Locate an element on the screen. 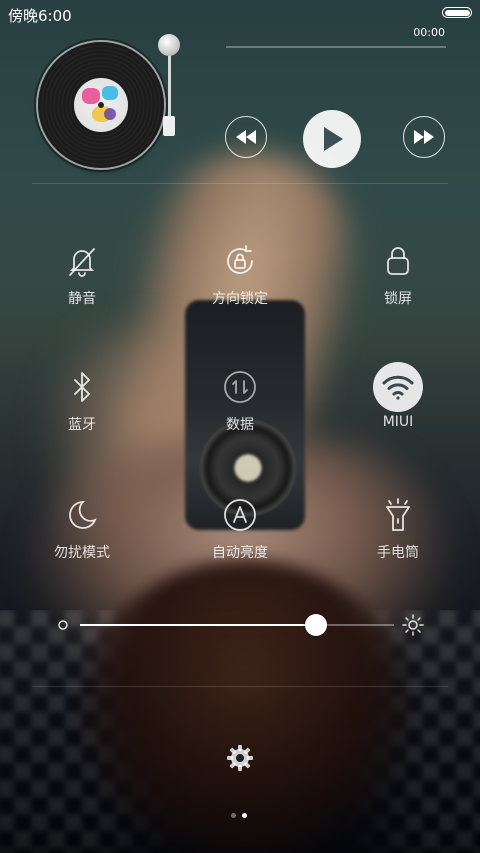 The height and width of the screenshot is (853, 480). brightness-high-icon is located at coordinates (413, 625).